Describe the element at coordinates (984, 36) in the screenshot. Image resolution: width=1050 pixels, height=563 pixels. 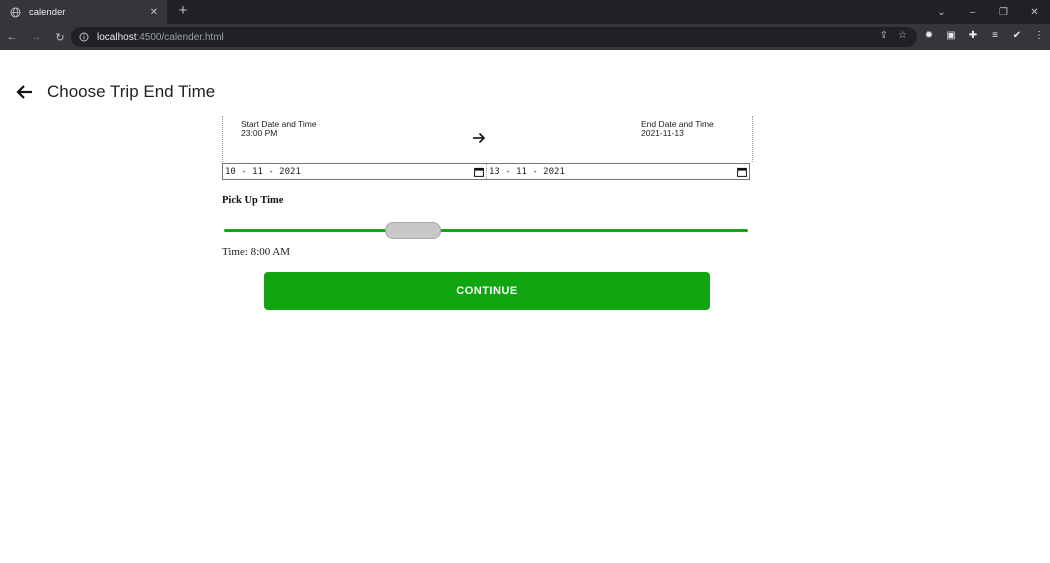
I see `extension-icons: ✹ ▣ ✚ ≡ ✔ ⋮` at that location.